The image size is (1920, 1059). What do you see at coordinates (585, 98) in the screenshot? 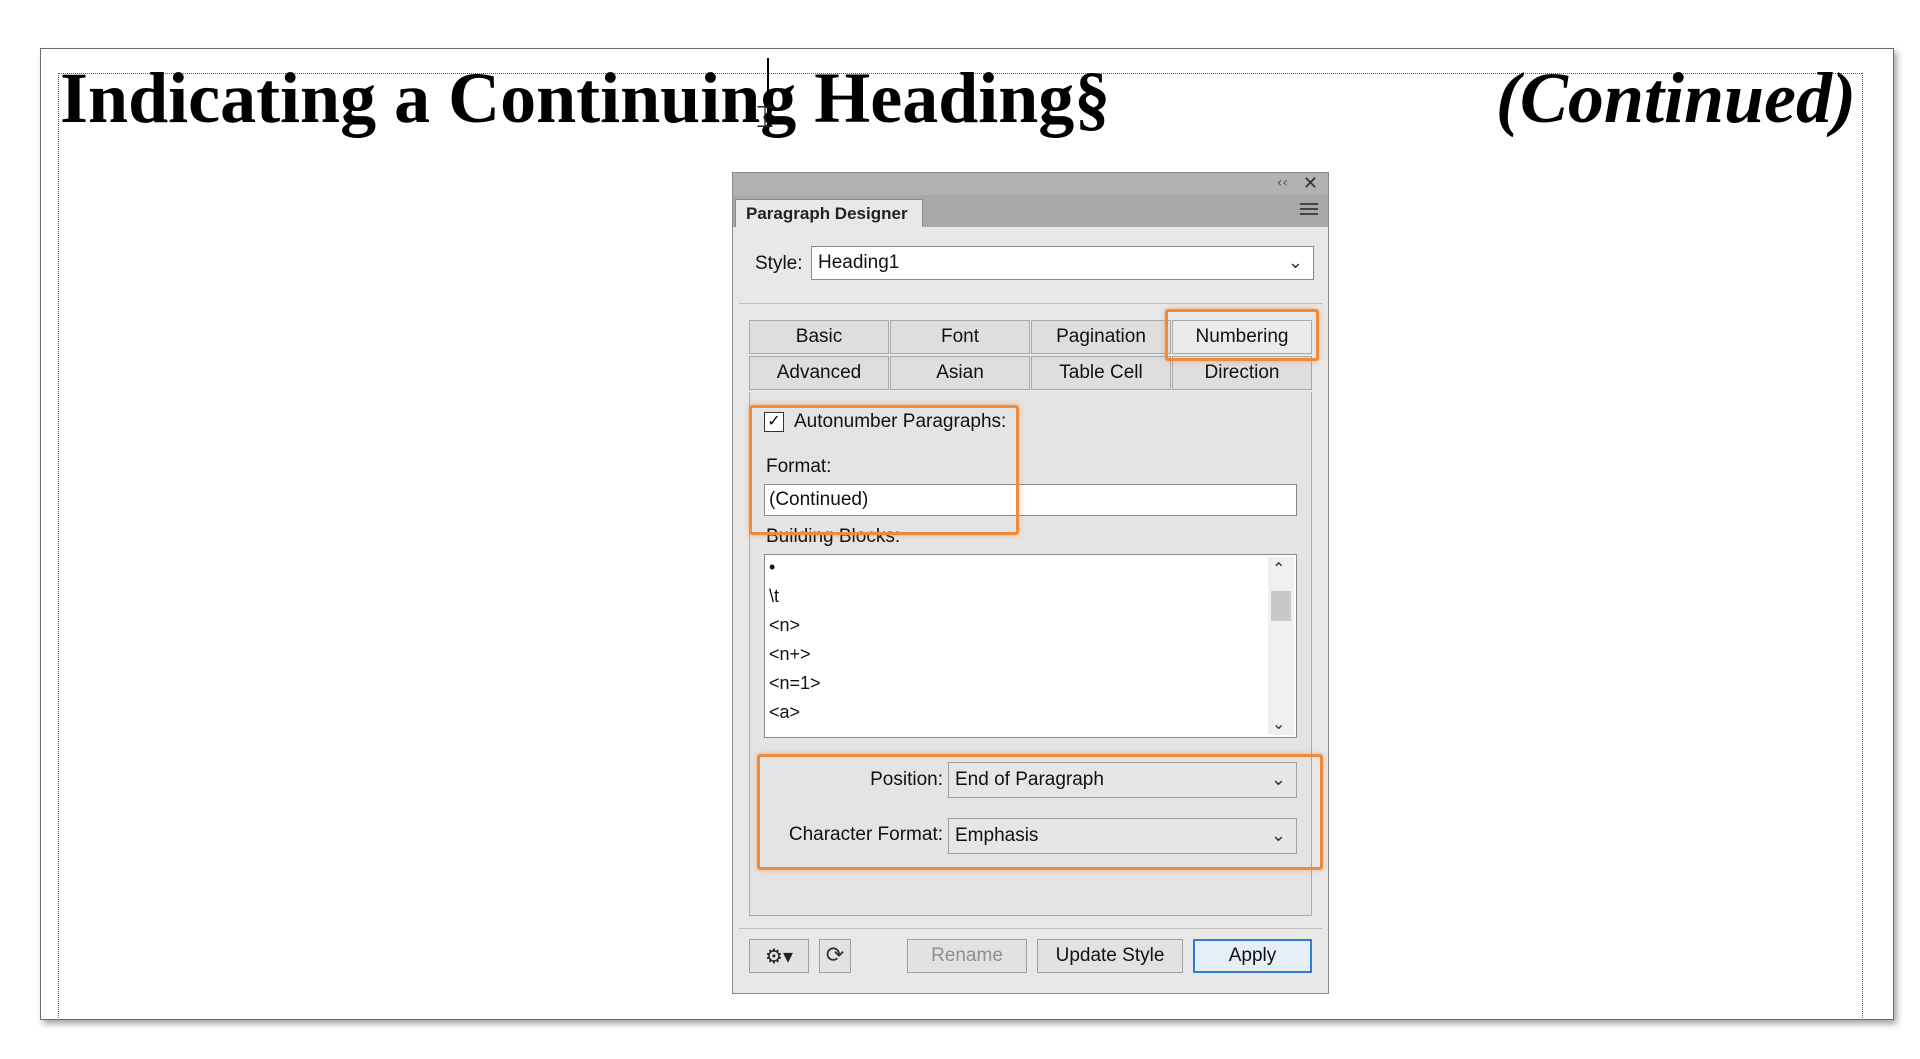
I see `document-heading: Indicating a Continuing Heading§` at bounding box center [585, 98].